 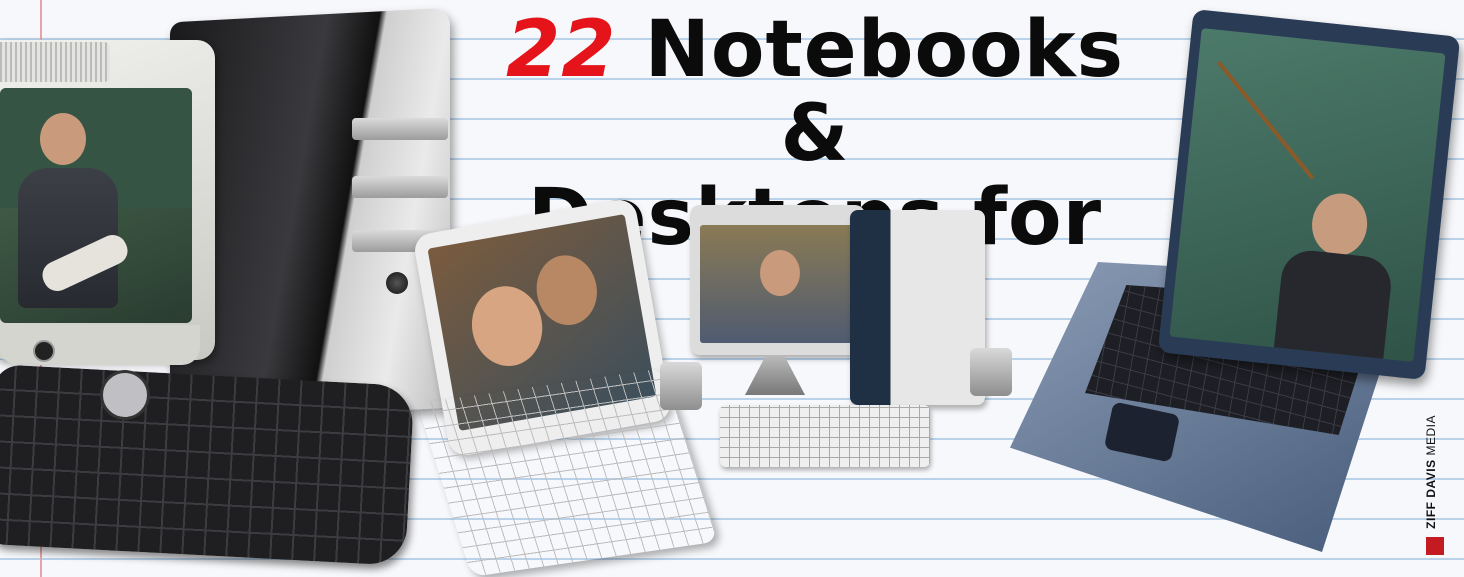 I want to click on publisher-mark: ZIFF DAVIS MEDIA, so click(x=1435, y=457).